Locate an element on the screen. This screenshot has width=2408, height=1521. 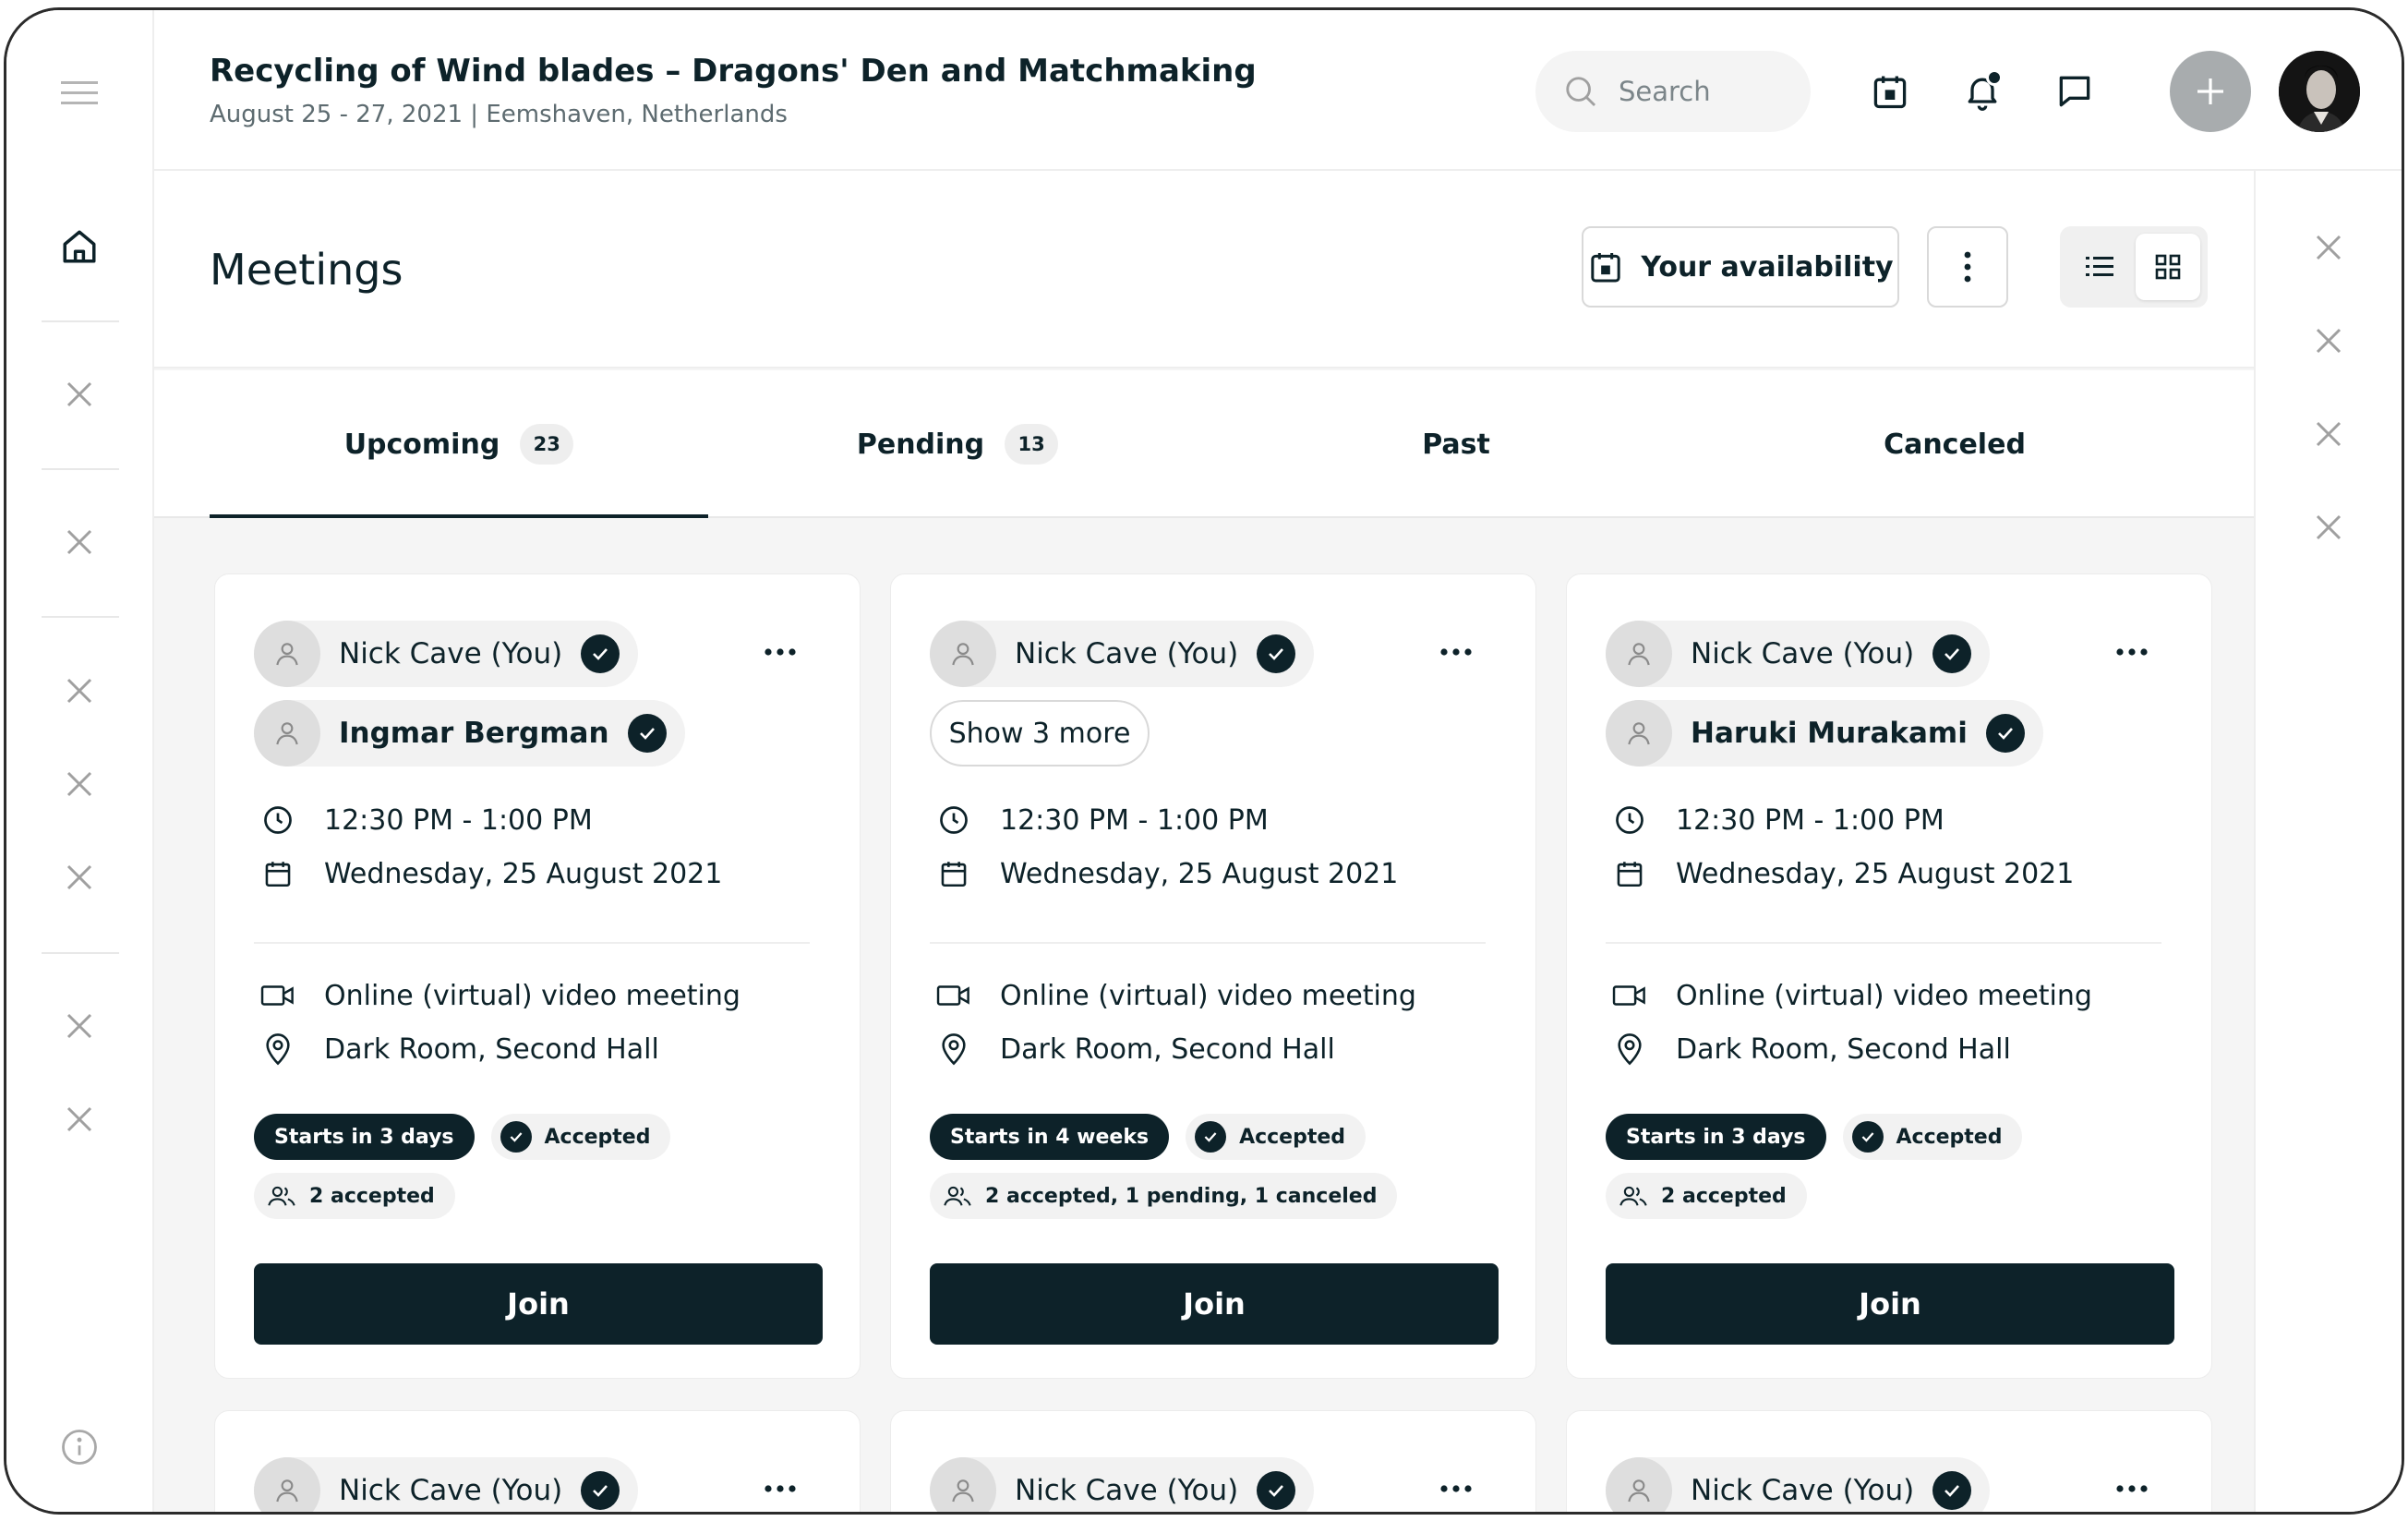
show-more-button: Show 3 more is located at coordinates (1040, 733).